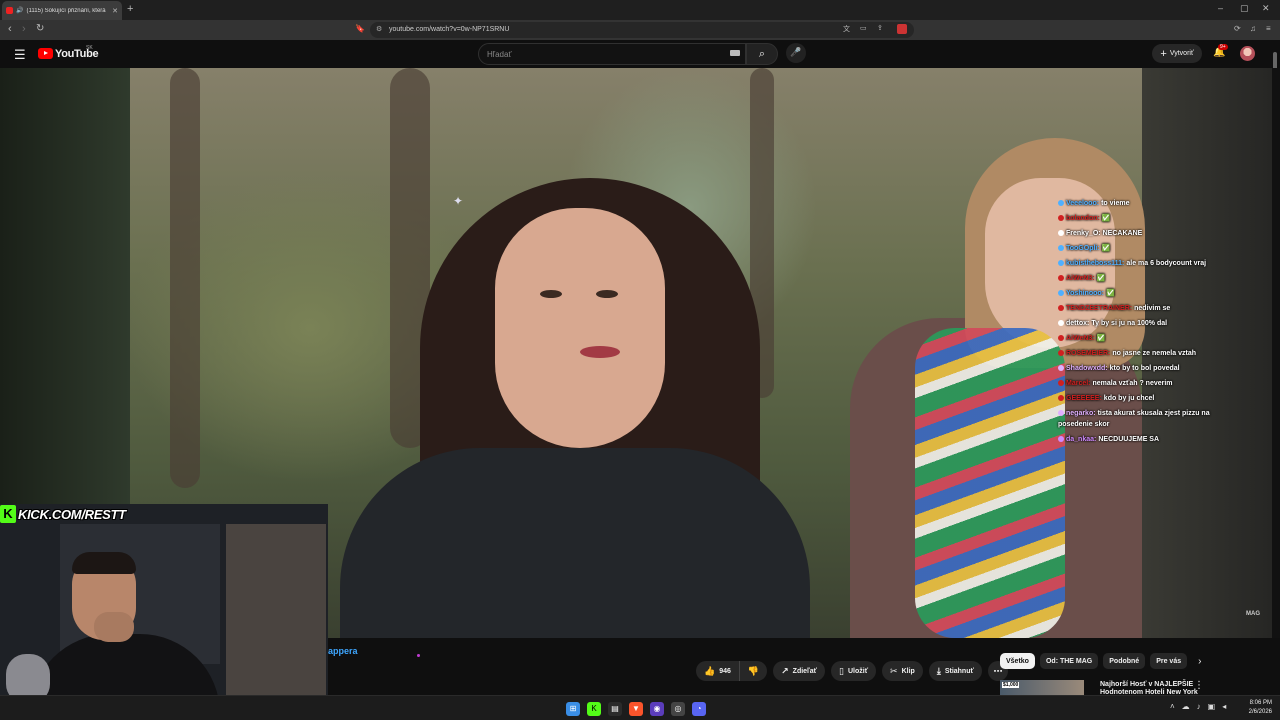 The width and height of the screenshot is (1280, 720). Describe the element at coordinates (863, 28) in the screenshot. I see `pip-icon: ▭` at that location.